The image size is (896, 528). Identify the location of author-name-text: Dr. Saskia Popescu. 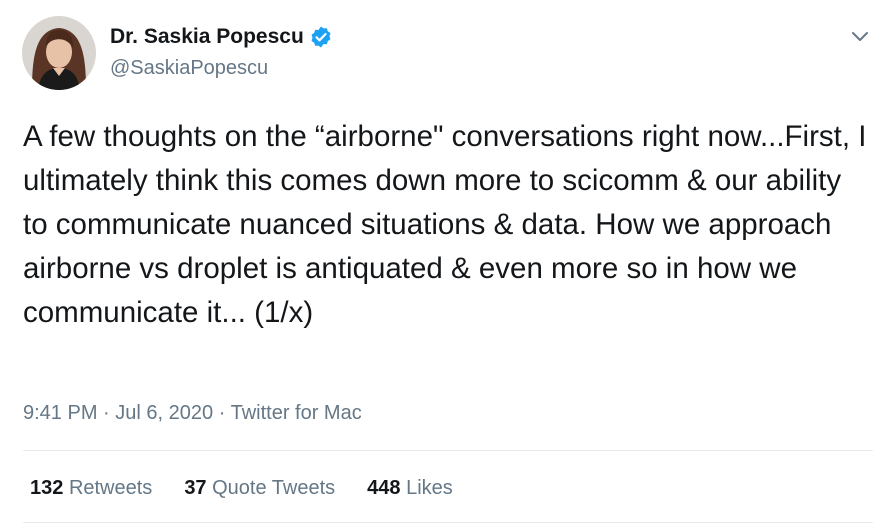
(207, 37).